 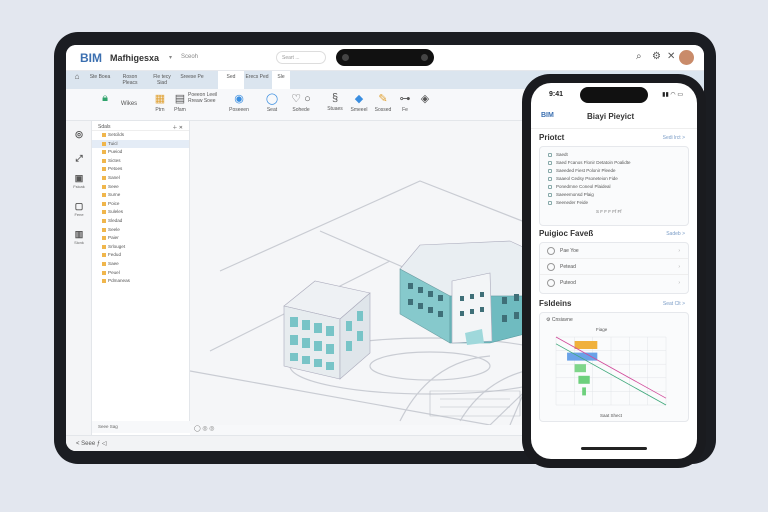 What do you see at coordinates (556, 94) in the screenshot?
I see `phone-time: 9:41` at bounding box center [556, 94].